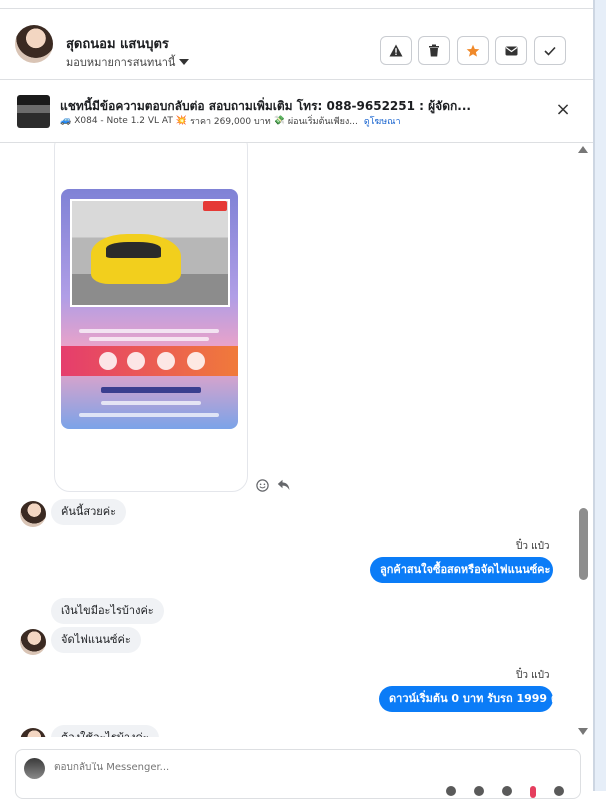 This screenshot has width=606, height=799. What do you see at coordinates (151, 390) in the screenshot?
I see `poster-model-bar` at bounding box center [151, 390].